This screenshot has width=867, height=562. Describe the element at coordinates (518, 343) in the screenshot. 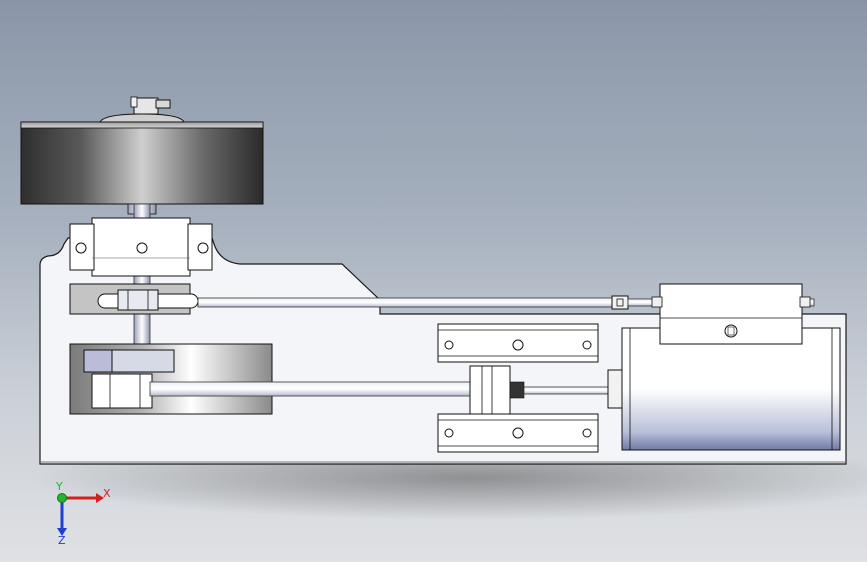

I see `crosshead-guide-upper` at that location.